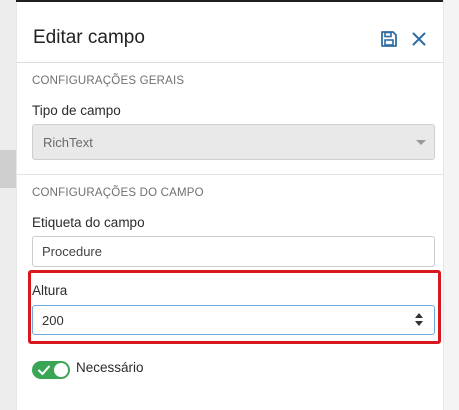 The width and height of the screenshot is (459, 410). What do you see at coordinates (227, 320) in the screenshot?
I see `height-input` at bounding box center [227, 320].